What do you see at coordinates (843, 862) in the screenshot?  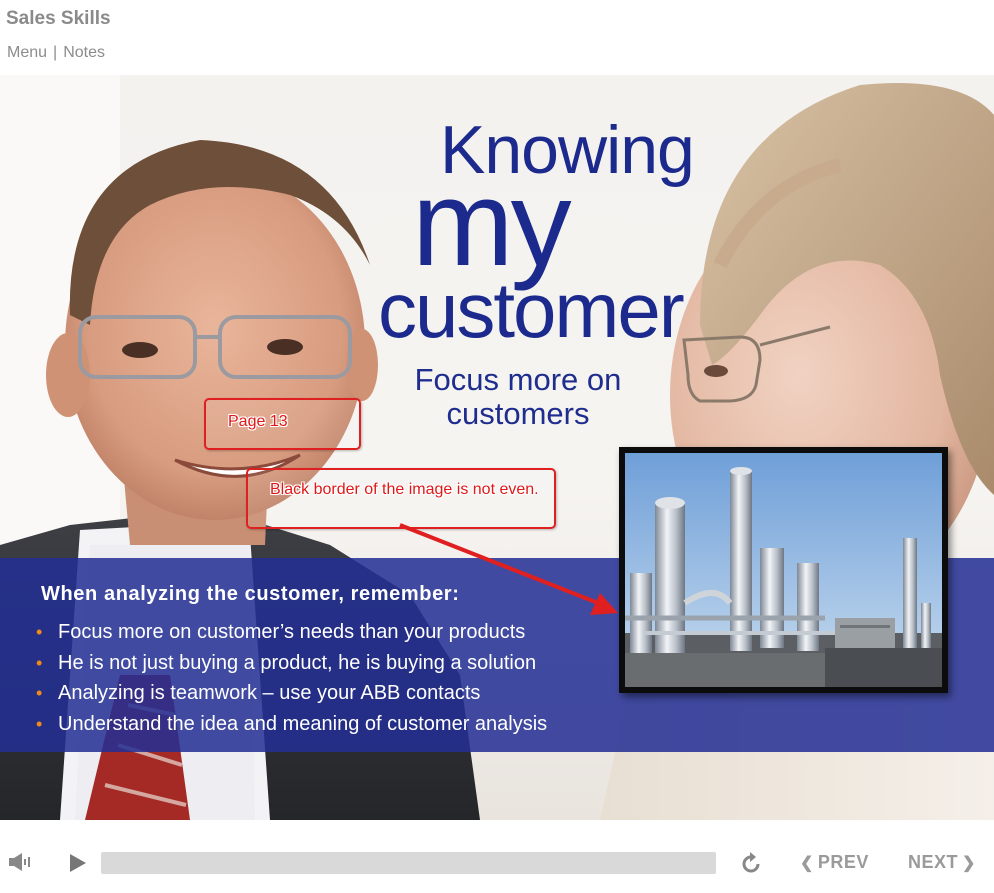 I see `prev-label: PREV` at bounding box center [843, 862].